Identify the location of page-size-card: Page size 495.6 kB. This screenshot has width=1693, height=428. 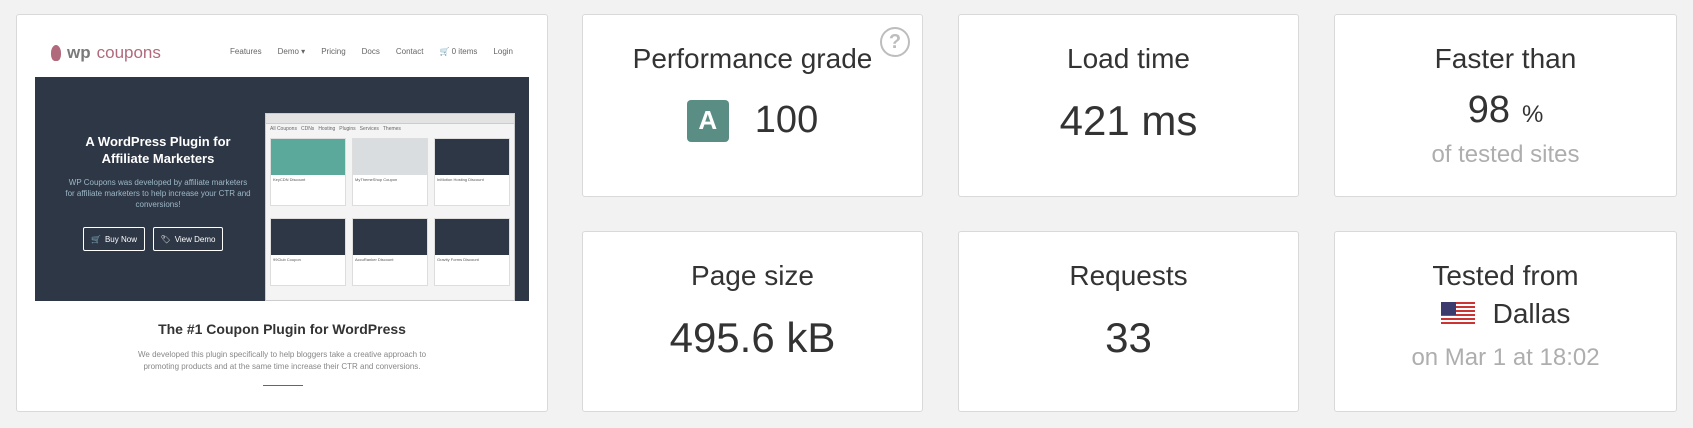
(752, 321).